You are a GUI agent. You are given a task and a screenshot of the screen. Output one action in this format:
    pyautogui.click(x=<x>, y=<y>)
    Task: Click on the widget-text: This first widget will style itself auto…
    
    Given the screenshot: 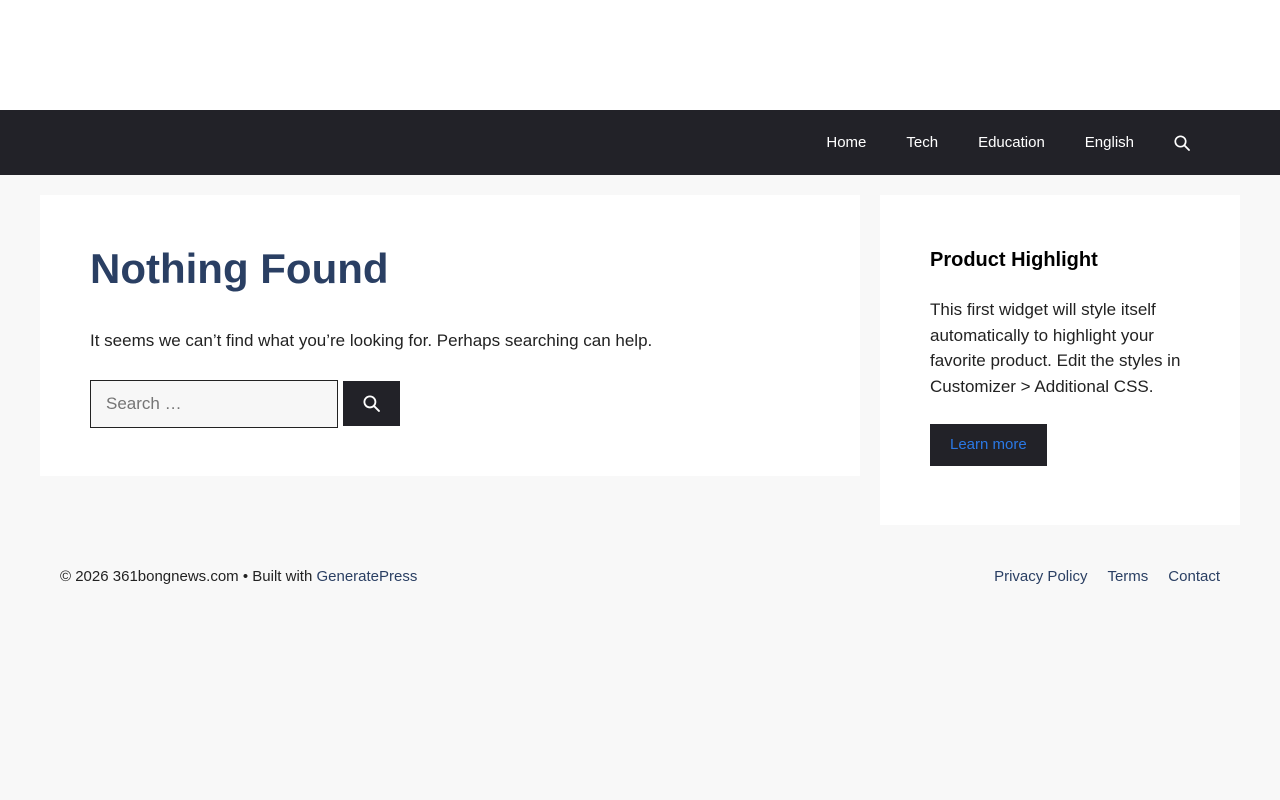 What is the action you would take?
    pyautogui.click(x=1055, y=348)
    